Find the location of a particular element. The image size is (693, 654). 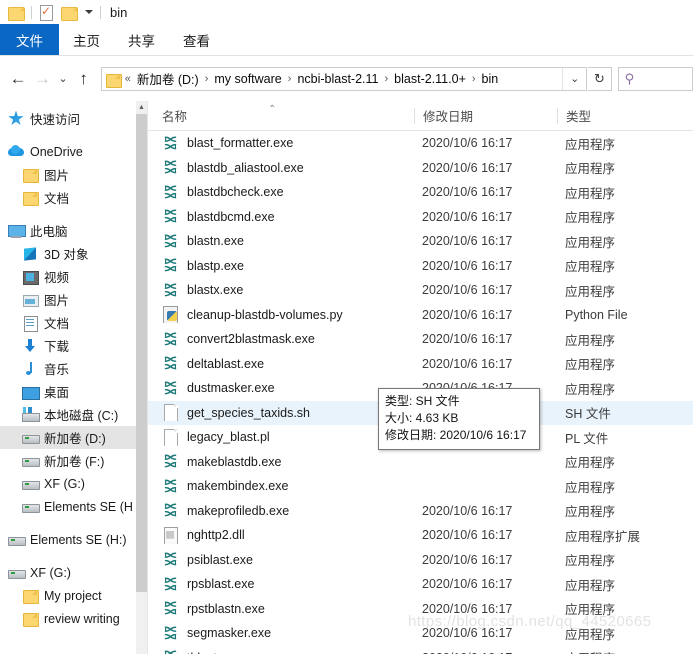

file-date-cell: 2020/10/6 16:17 is located at coordinates (467, 363).